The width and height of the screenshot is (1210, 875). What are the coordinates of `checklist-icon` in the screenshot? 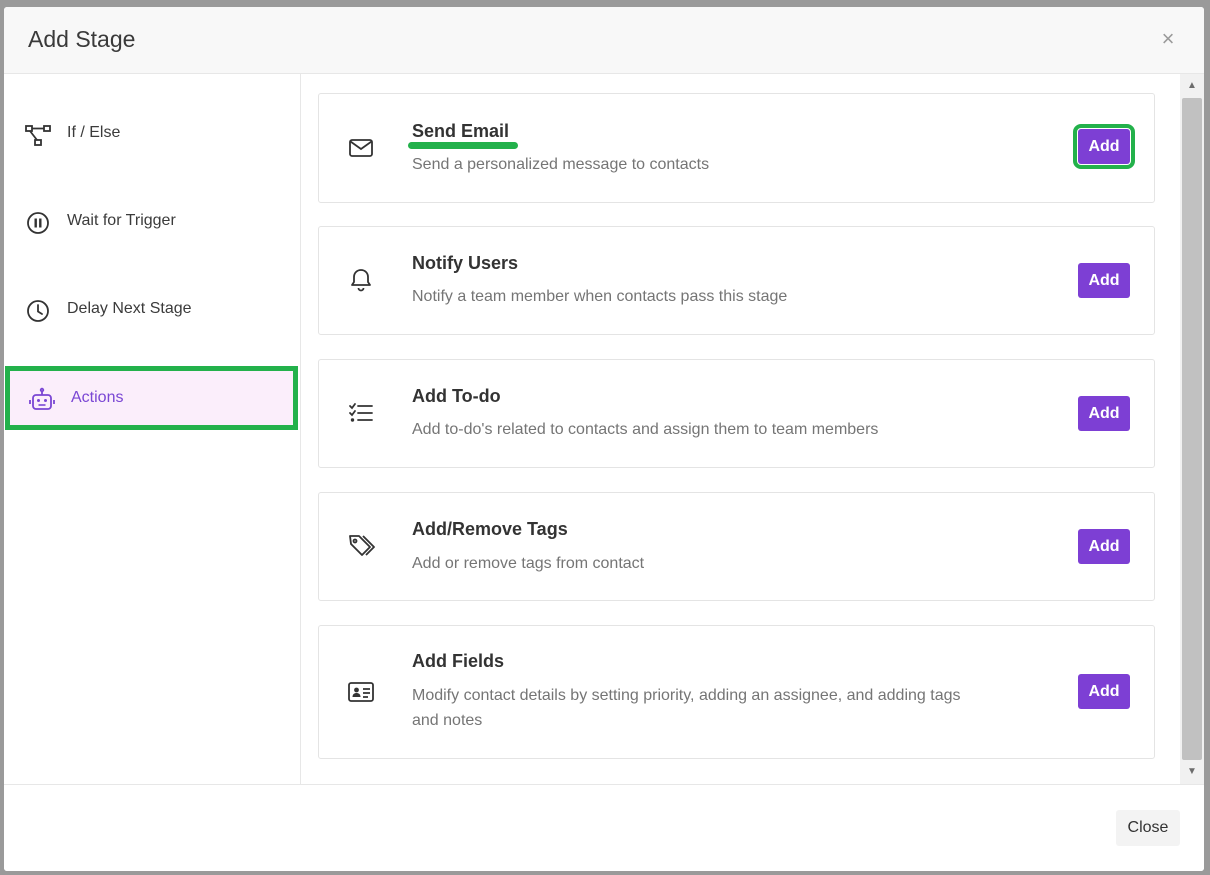 It's located at (361, 412).